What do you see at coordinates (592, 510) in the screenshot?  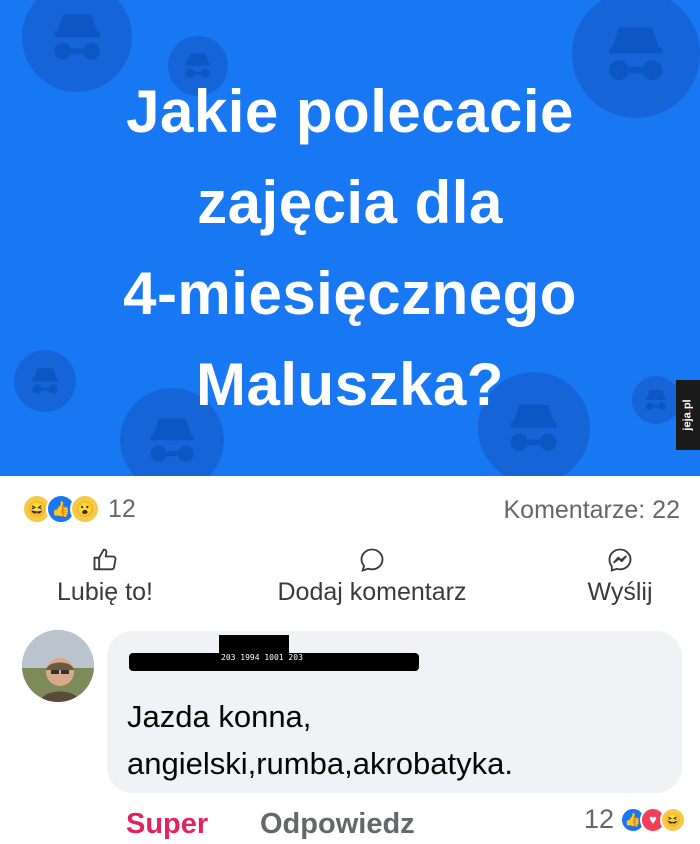 I see `comments-count-link: Komentarze: 22` at bounding box center [592, 510].